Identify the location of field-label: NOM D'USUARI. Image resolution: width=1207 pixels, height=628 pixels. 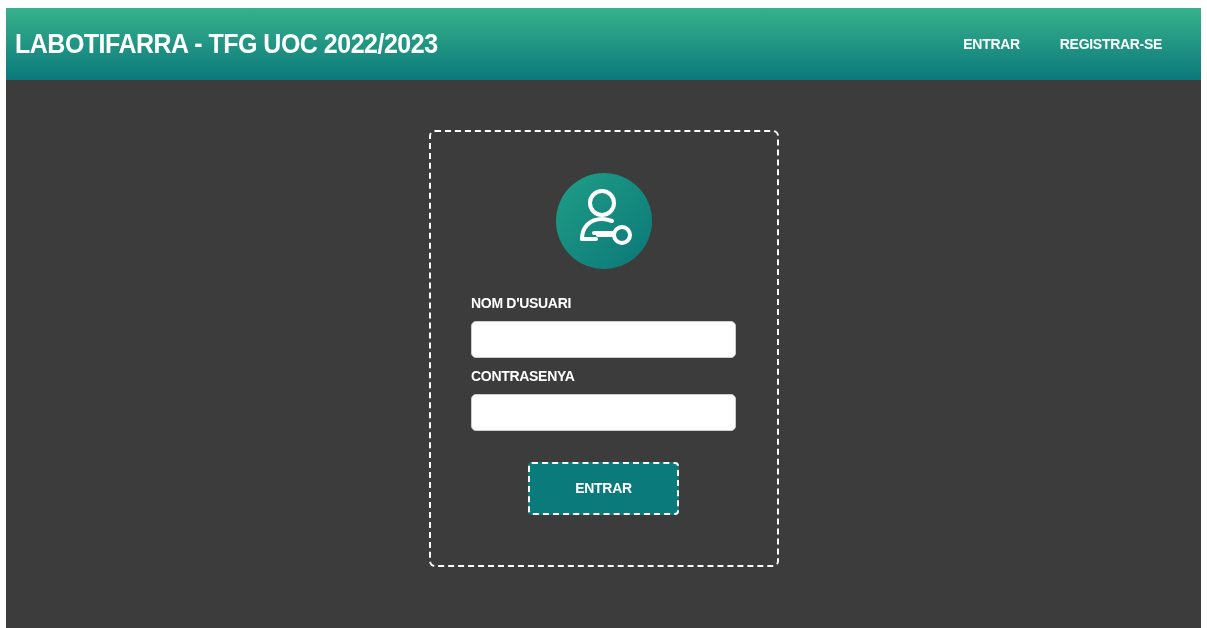
(522, 303).